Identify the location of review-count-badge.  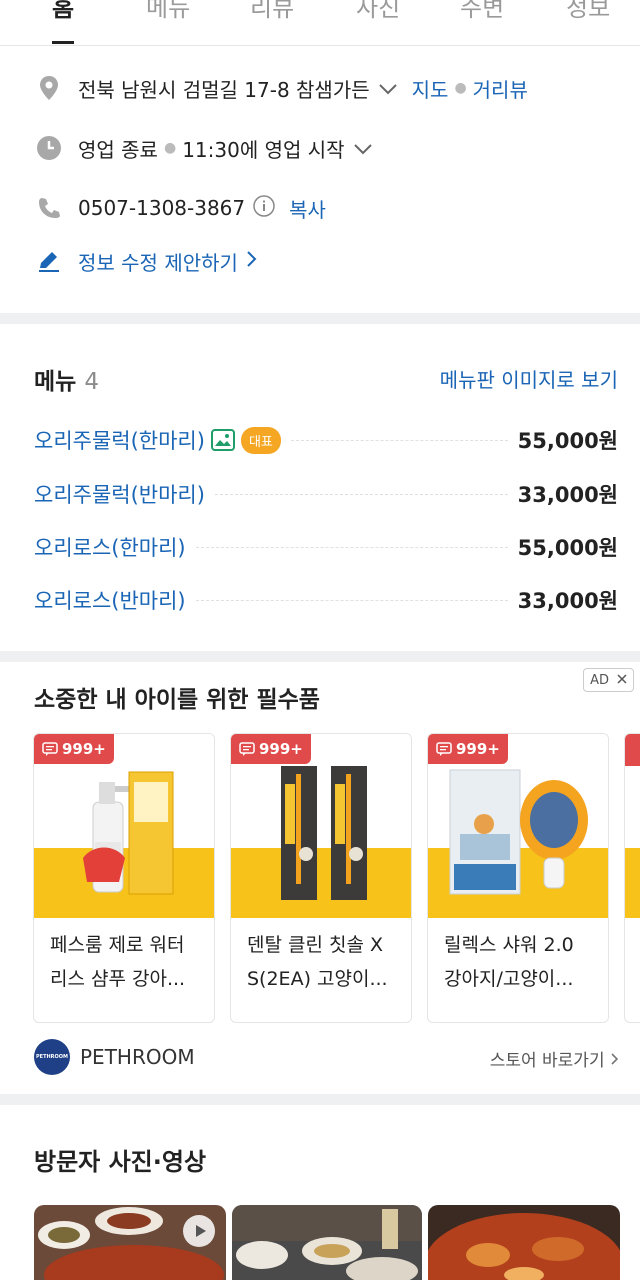
(632, 750).